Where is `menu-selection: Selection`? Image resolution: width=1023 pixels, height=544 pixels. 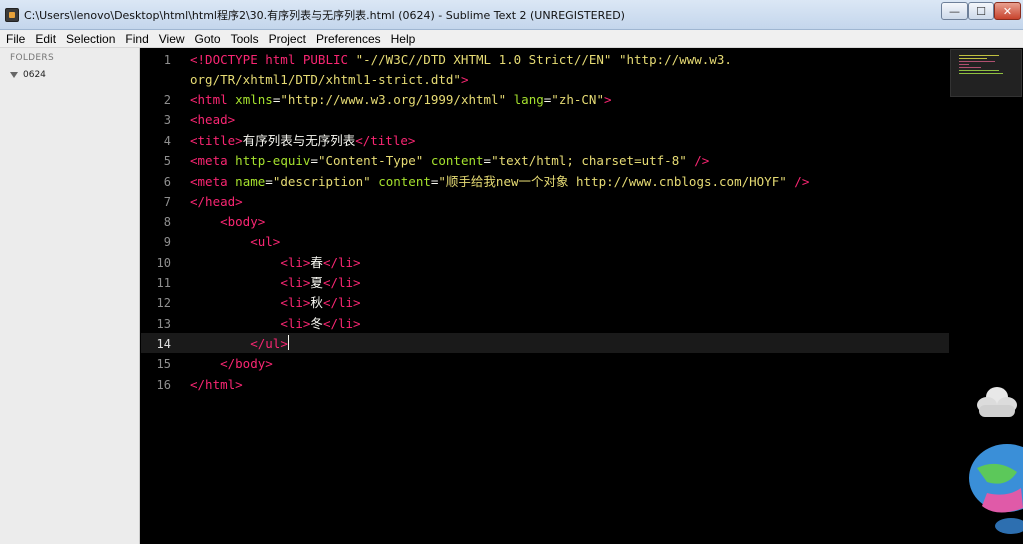 menu-selection: Selection is located at coordinates (90, 39).